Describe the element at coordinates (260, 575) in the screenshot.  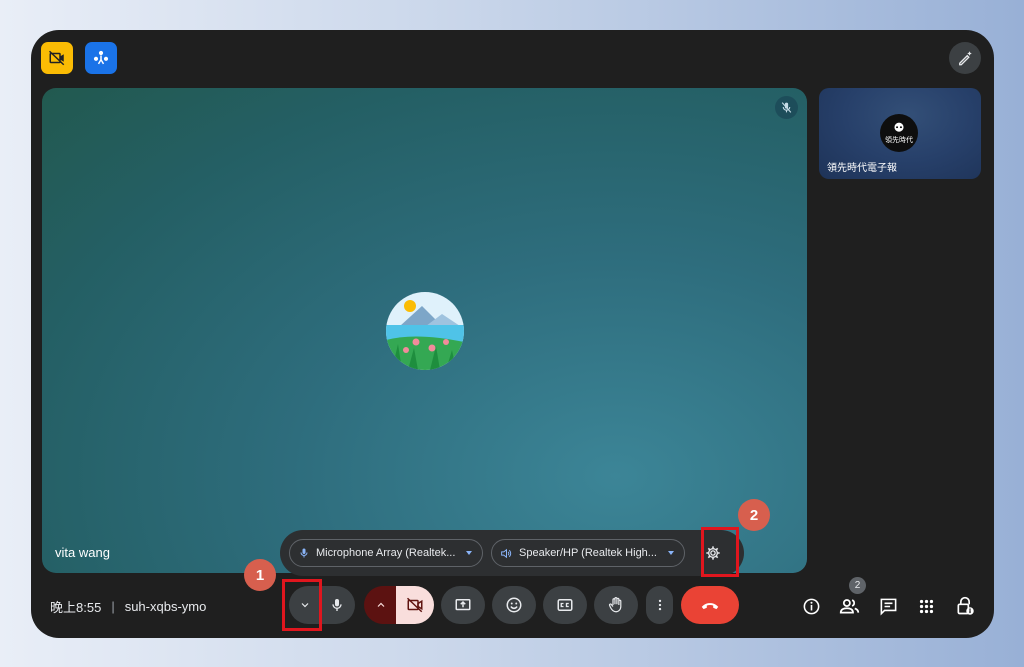
I see `step-badge-1: 1` at that location.